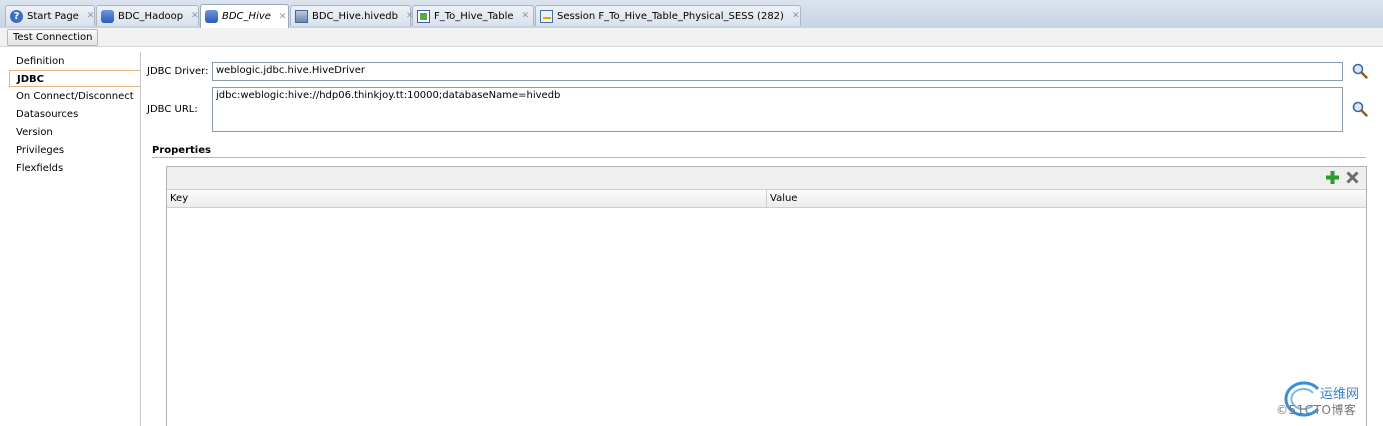  What do you see at coordinates (1332, 177) in the screenshot?
I see `add-icon` at bounding box center [1332, 177].